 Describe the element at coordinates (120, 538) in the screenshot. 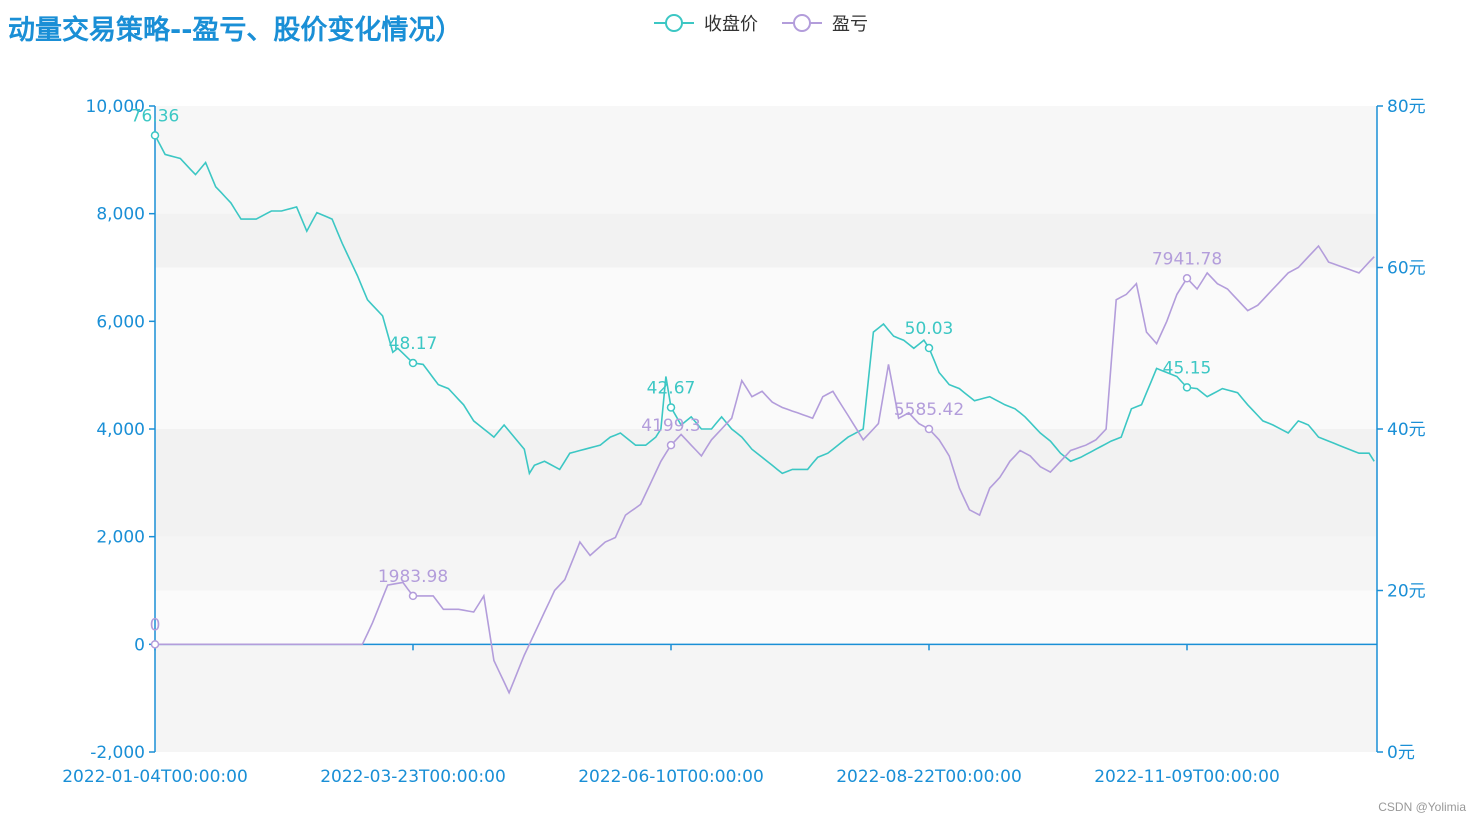

I see `y-left-tick-label: 2,000` at that location.